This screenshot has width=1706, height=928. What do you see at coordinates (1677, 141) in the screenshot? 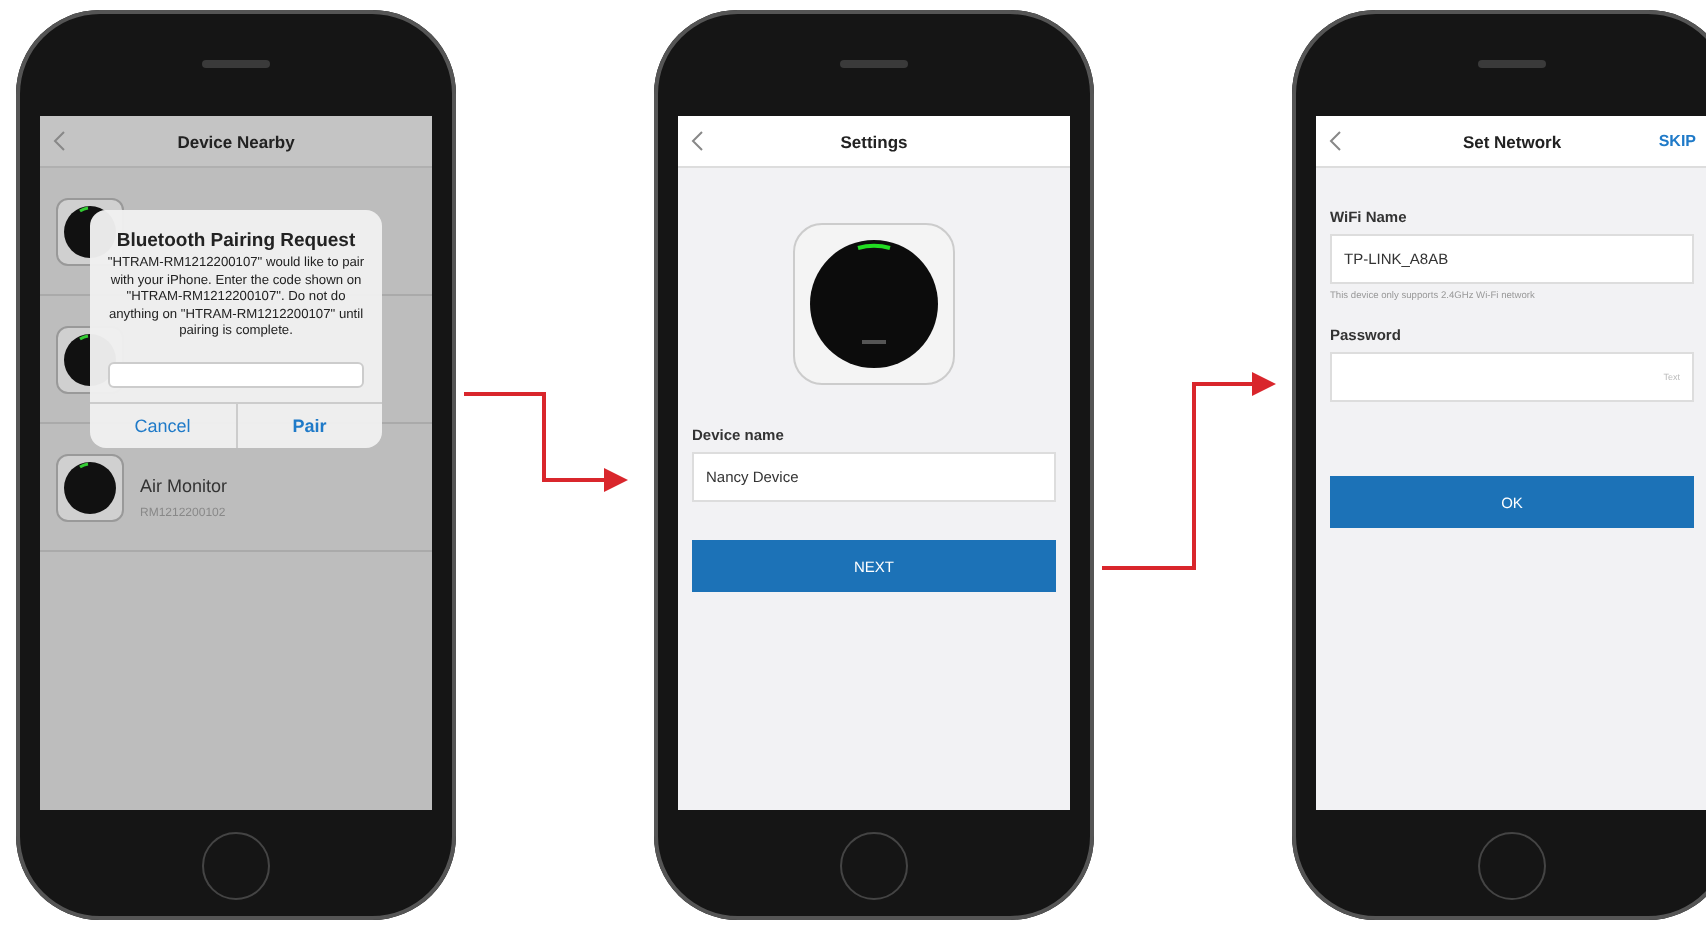
I see `skip-link: SKIP` at bounding box center [1677, 141].